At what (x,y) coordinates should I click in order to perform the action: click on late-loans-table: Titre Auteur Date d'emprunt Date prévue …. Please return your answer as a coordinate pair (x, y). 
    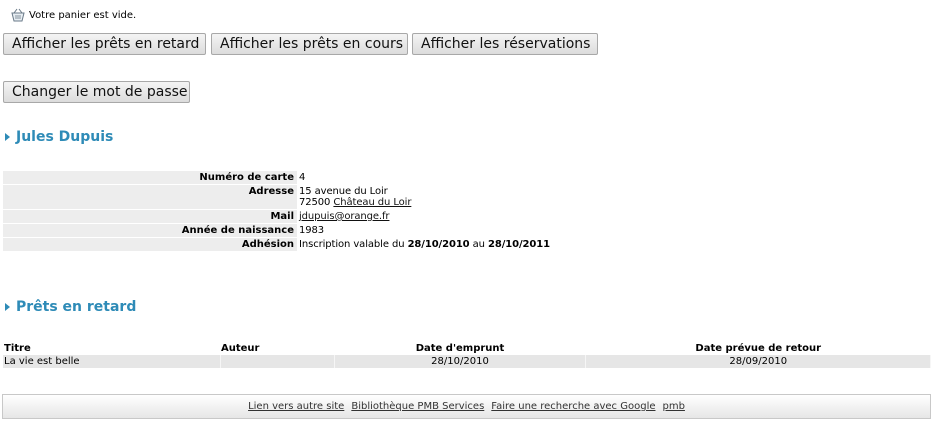
    Looking at the image, I should click on (467, 354).